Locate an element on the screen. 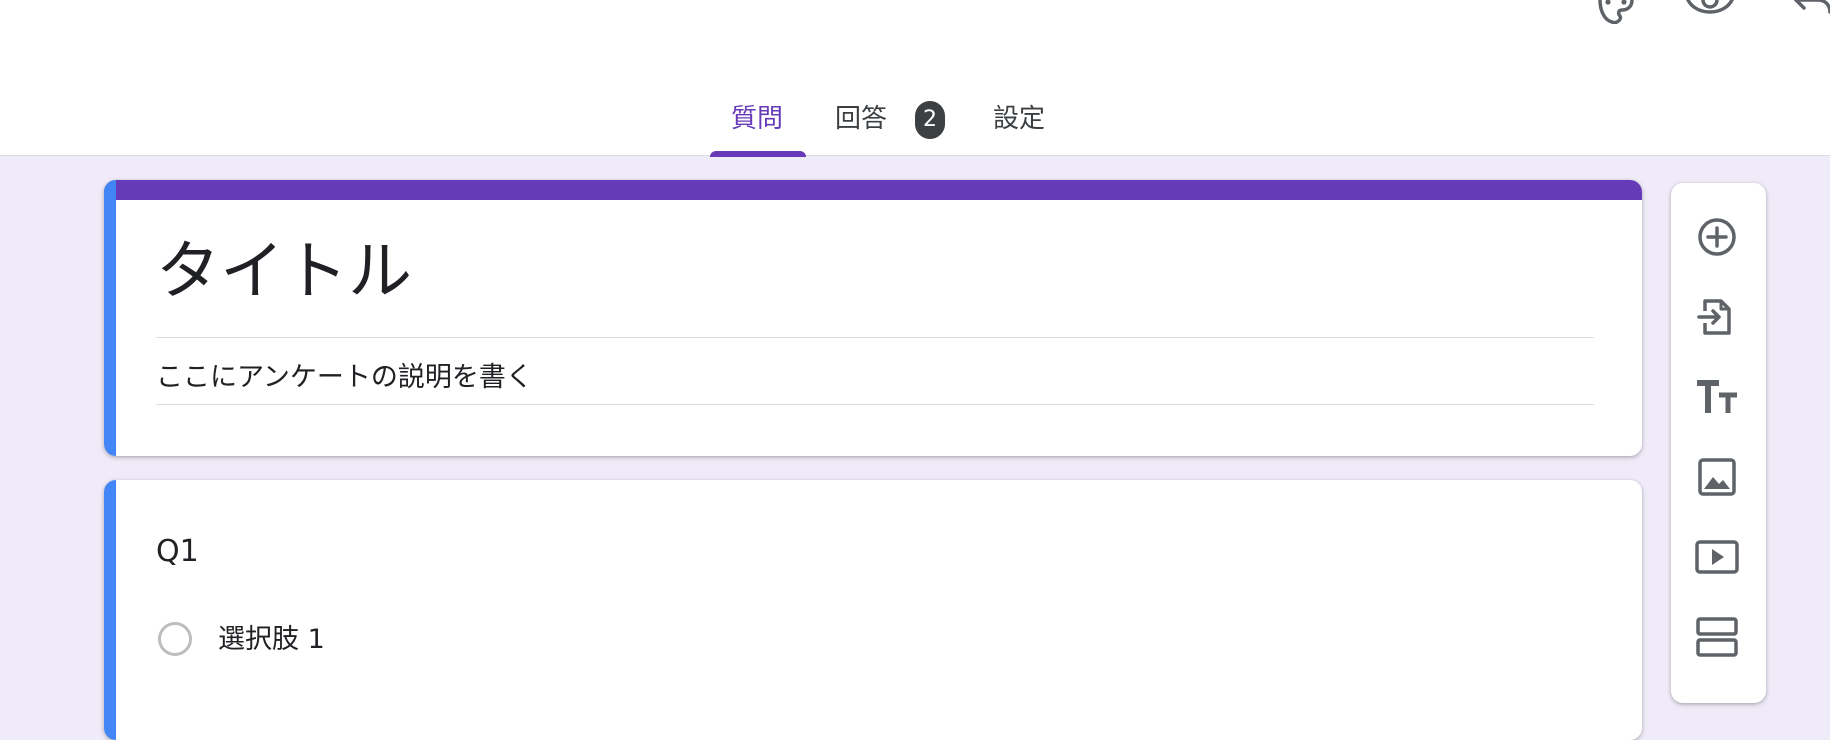 The width and height of the screenshot is (1830, 740). form-description-input: ここにアンケートの説明を書く is located at coordinates (344, 378).